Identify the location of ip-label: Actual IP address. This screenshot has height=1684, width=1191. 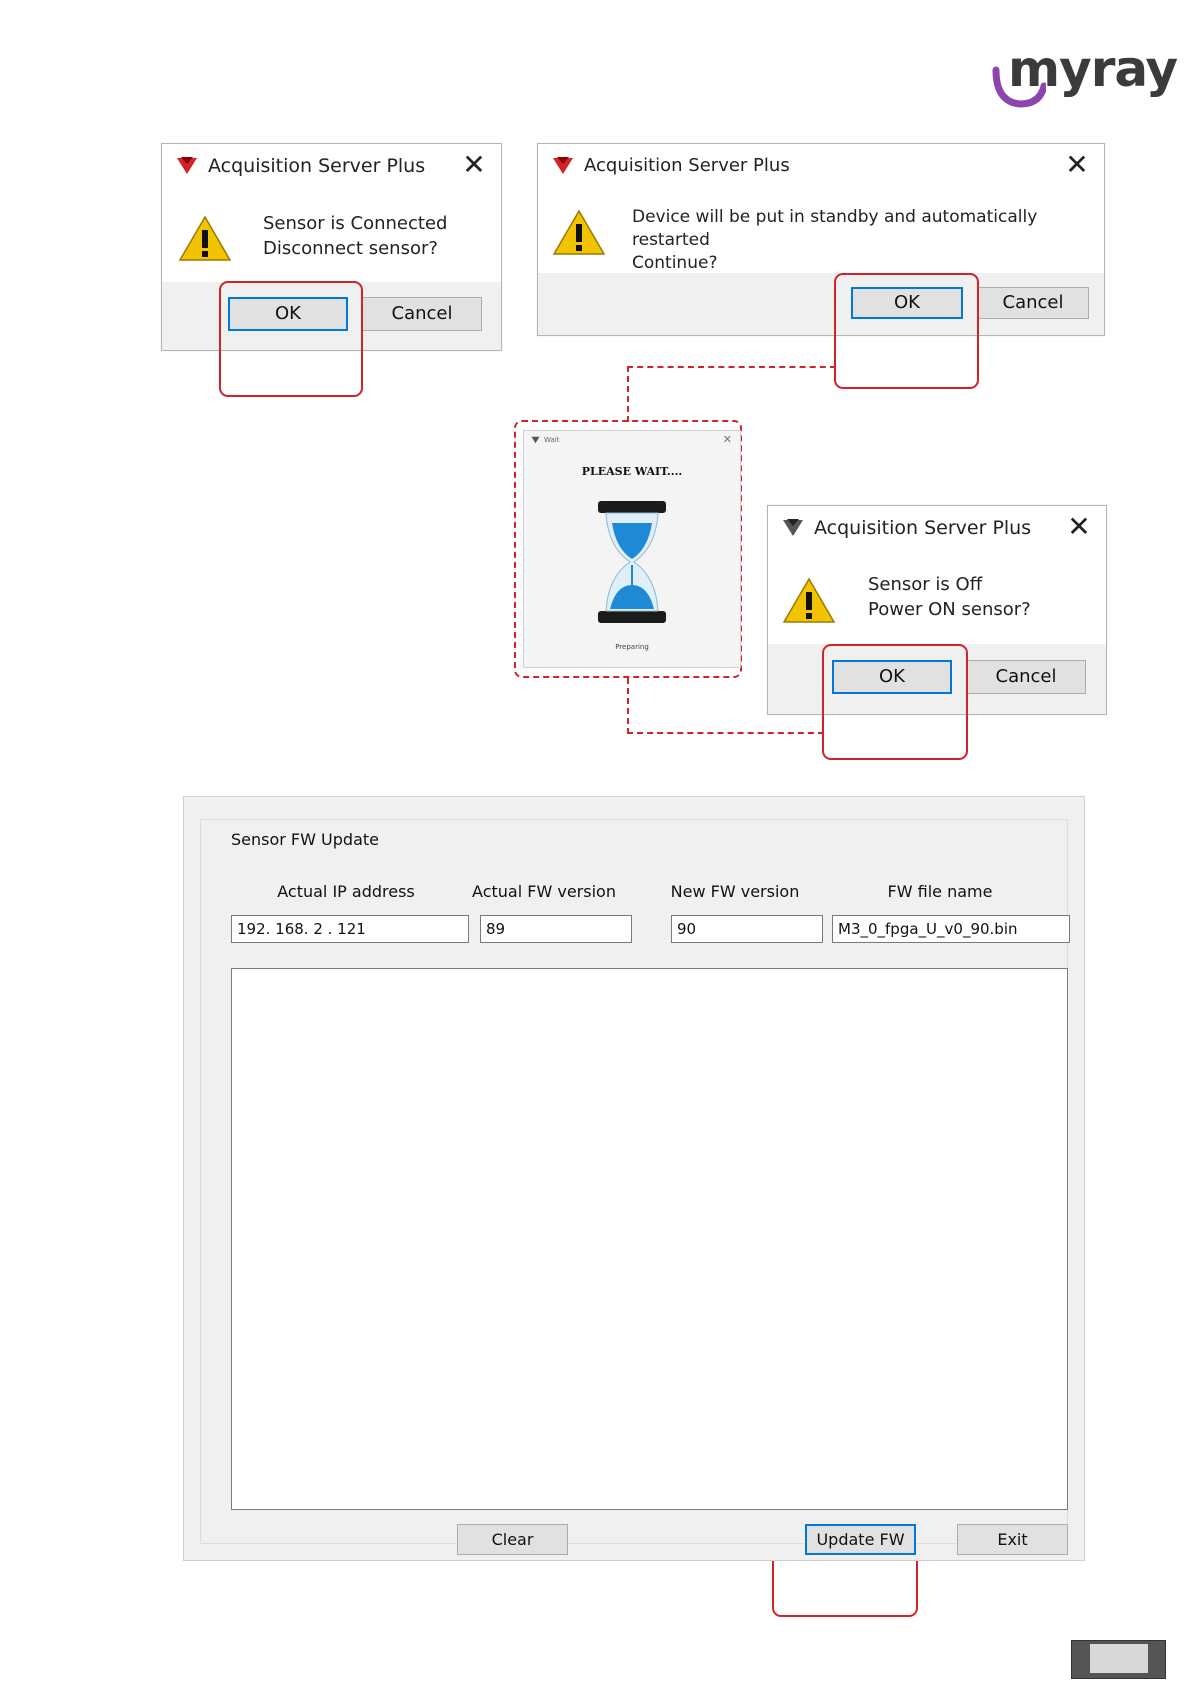
(346, 891).